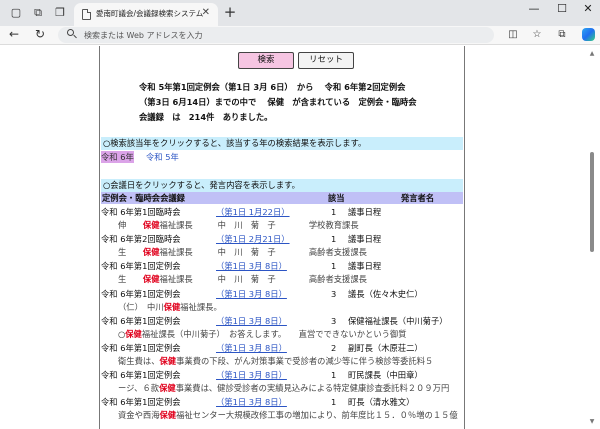 This screenshot has height=429, width=600. I want to click on snippet-post: 福祉課長（中川菊子） お答えします。 直営でできないかという御質, so click(274, 333).